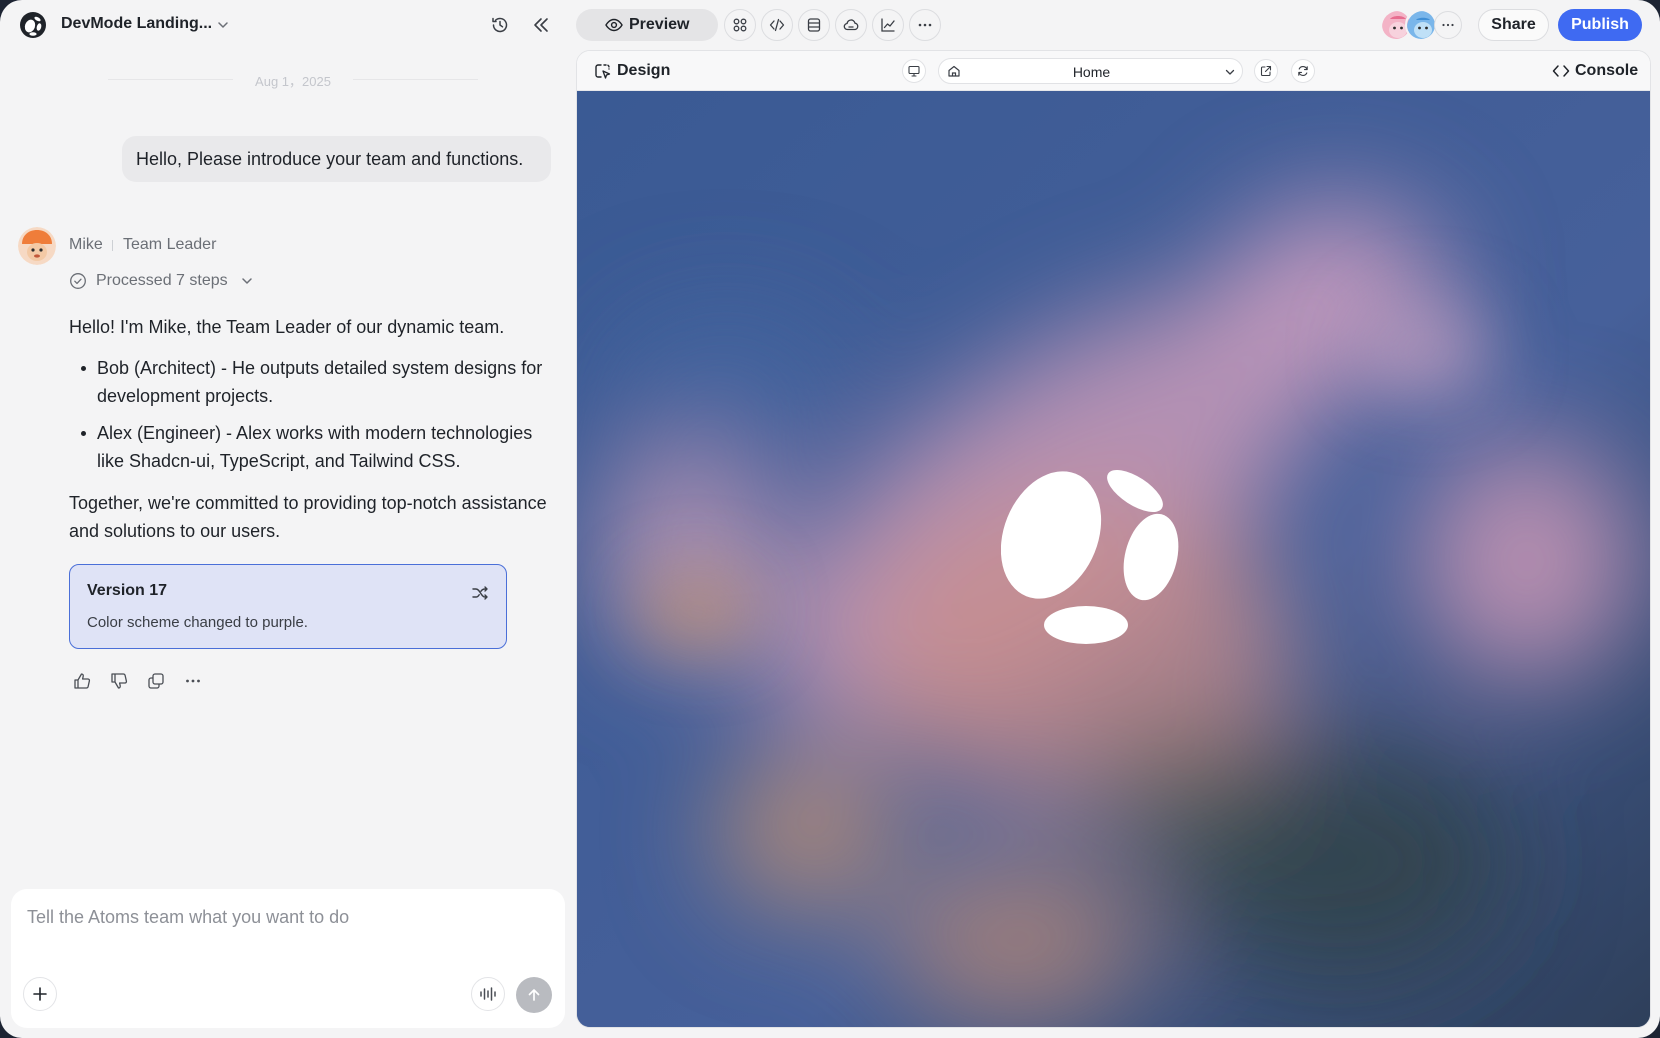  I want to click on refresh-icon, so click(1303, 71).